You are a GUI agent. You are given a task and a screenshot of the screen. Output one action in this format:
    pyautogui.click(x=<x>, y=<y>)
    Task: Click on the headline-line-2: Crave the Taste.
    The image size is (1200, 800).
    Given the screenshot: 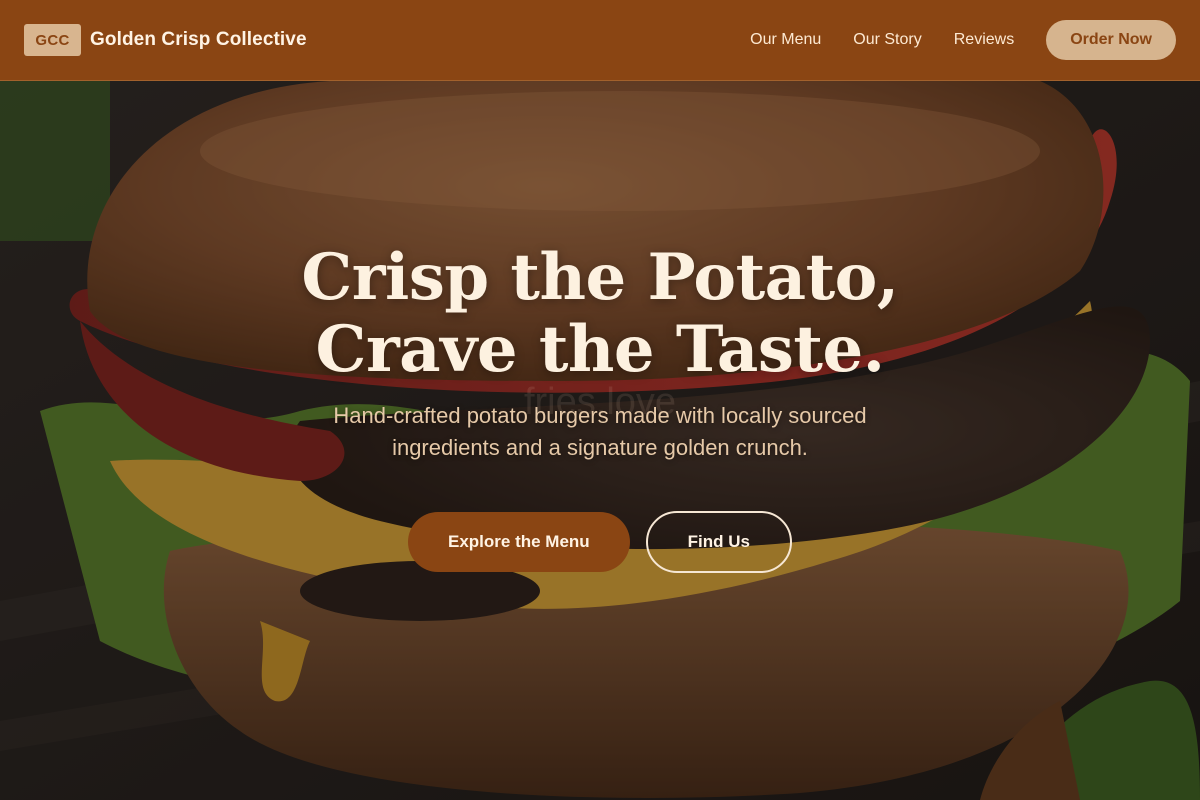 What is the action you would take?
    pyautogui.click(x=600, y=349)
    